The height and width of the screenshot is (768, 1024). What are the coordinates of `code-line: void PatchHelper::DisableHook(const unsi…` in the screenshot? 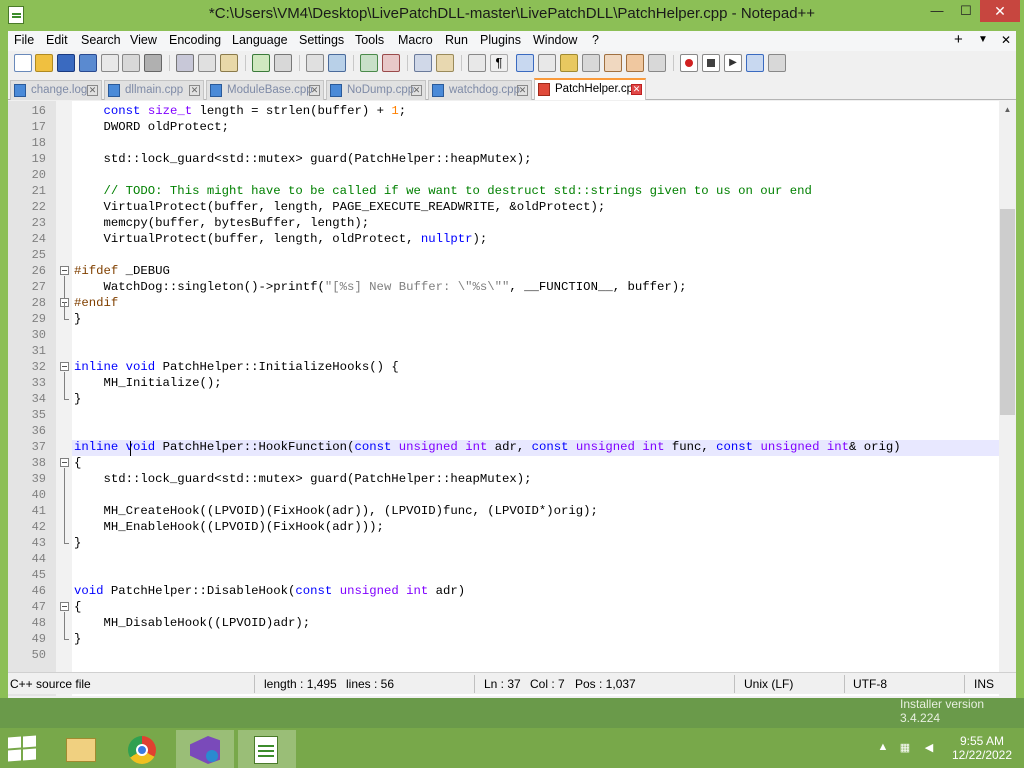 It's located at (269, 591).